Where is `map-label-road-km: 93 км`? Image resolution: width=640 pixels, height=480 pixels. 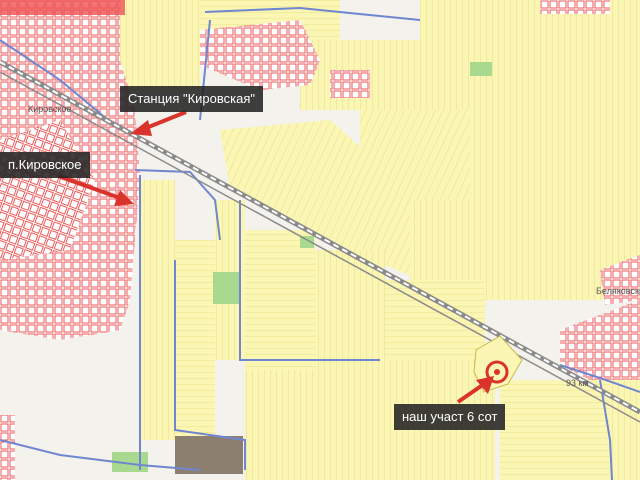 map-label-road-km: 93 км is located at coordinates (577, 383).